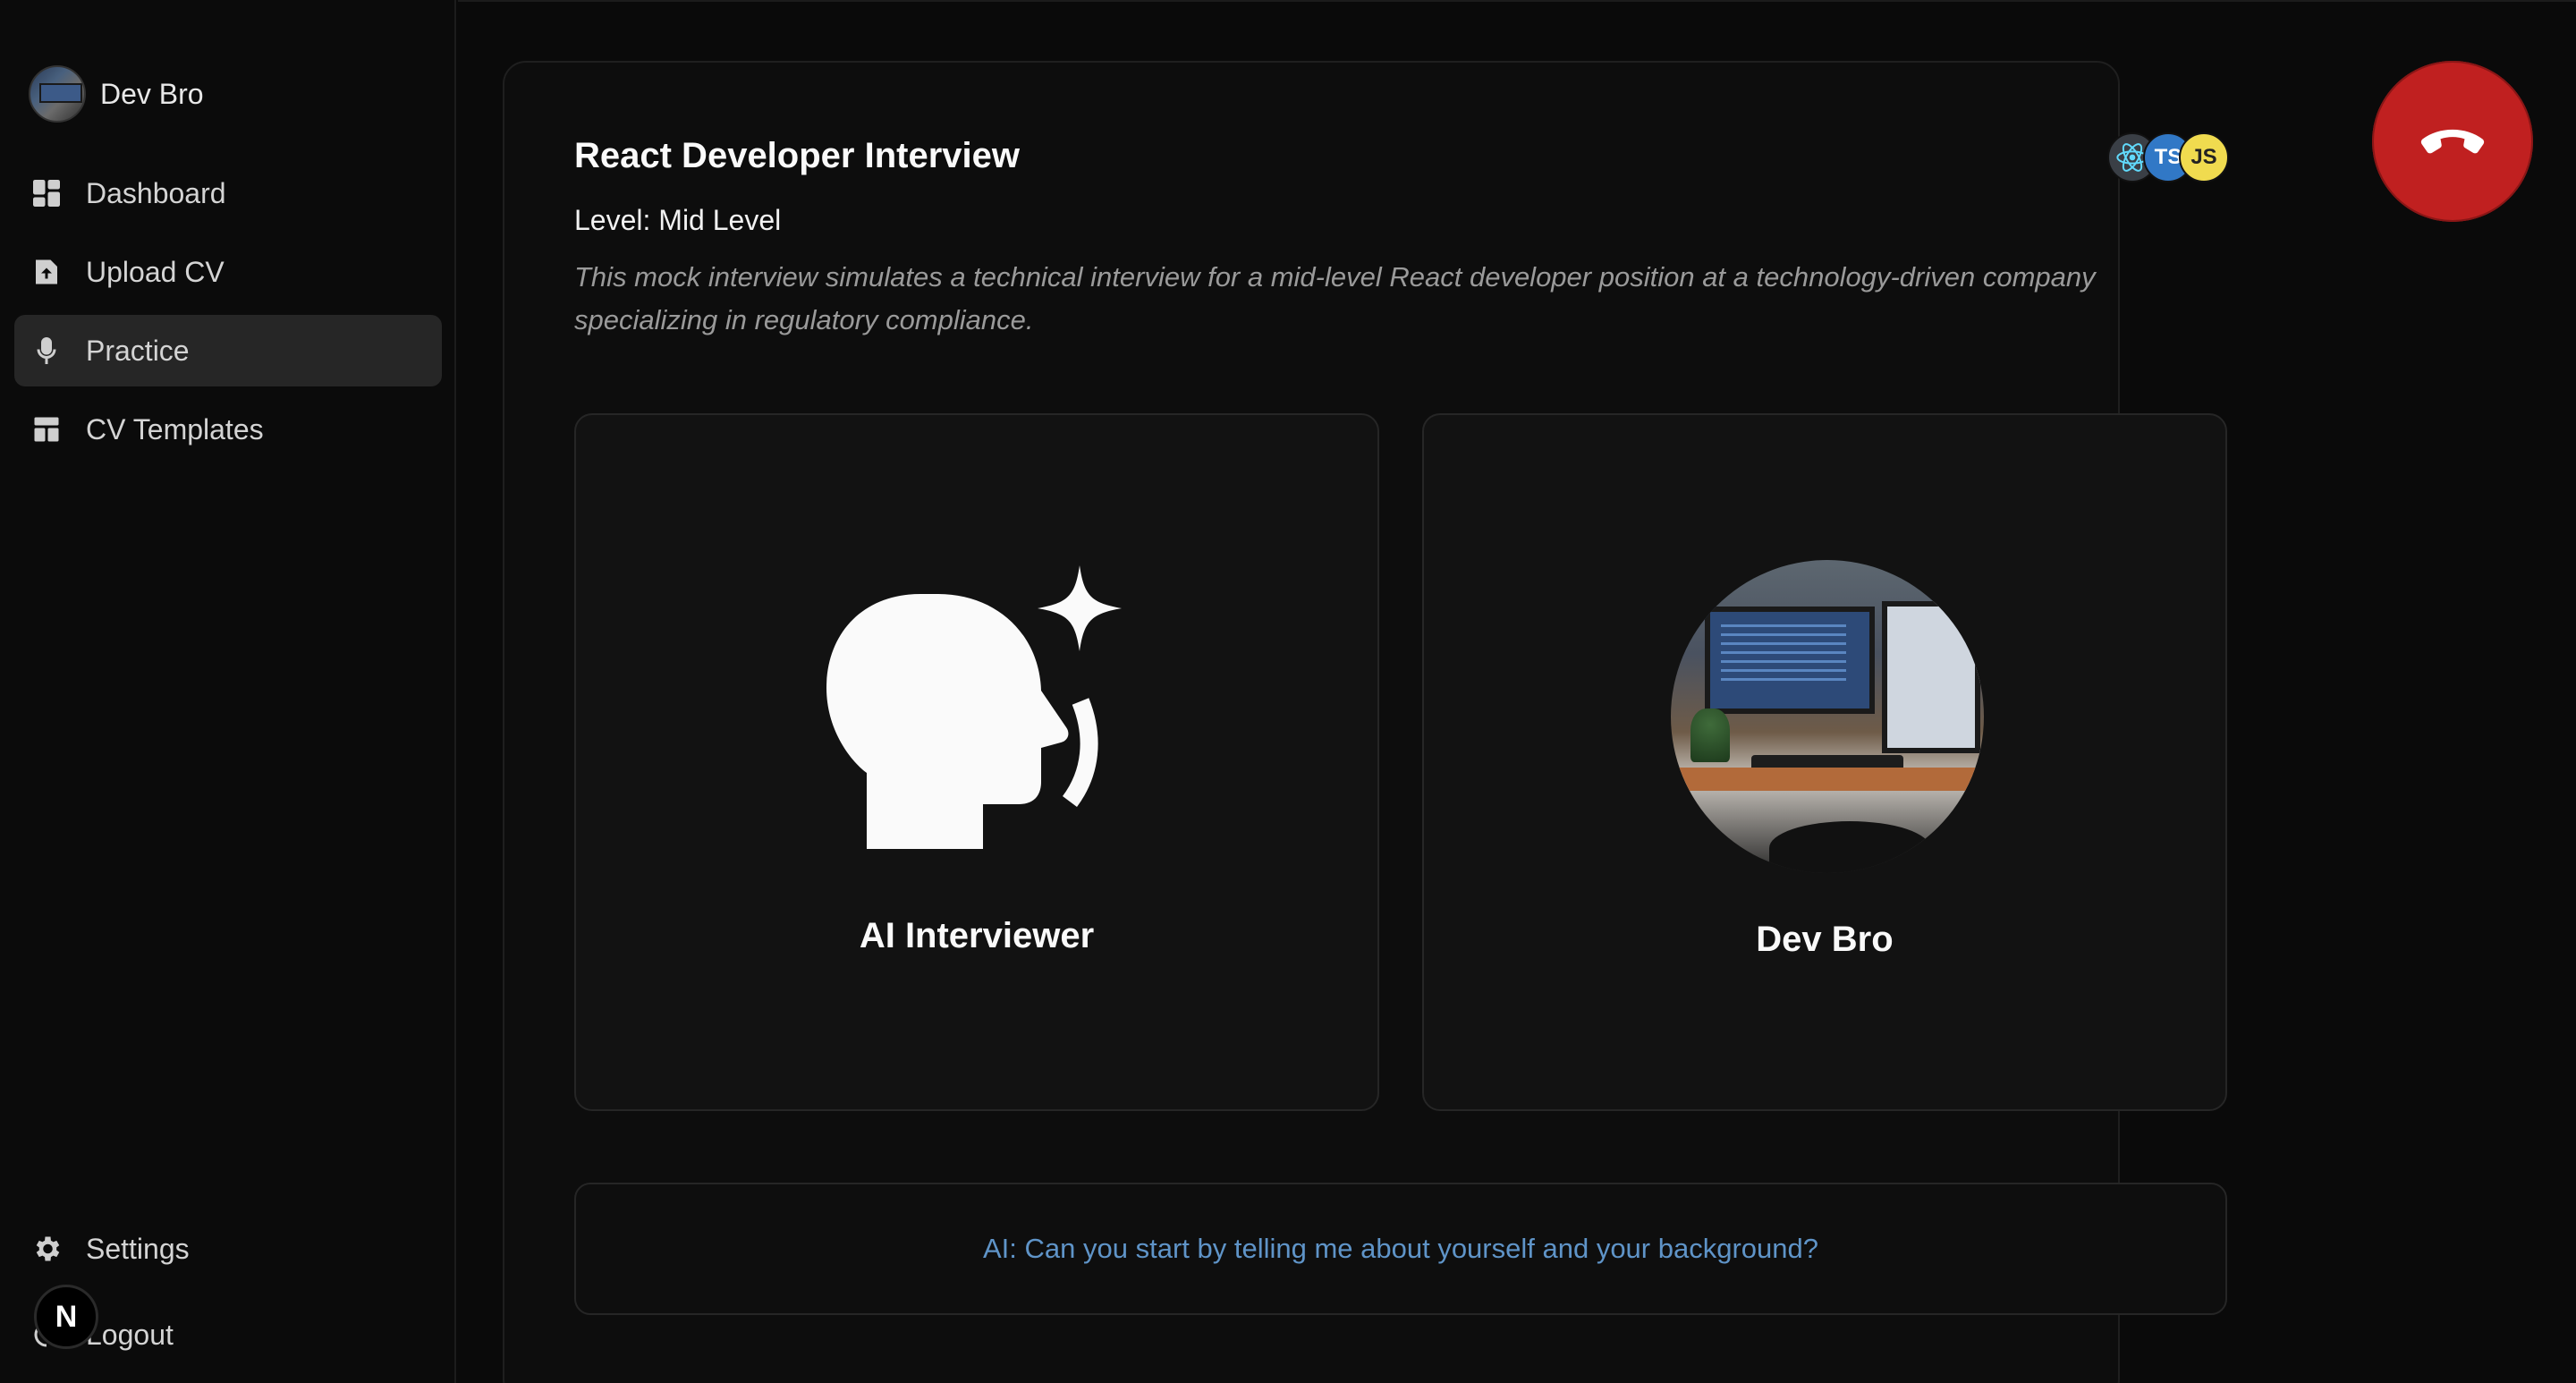  I want to click on user-label: Dev Bro, so click(1825, 939).